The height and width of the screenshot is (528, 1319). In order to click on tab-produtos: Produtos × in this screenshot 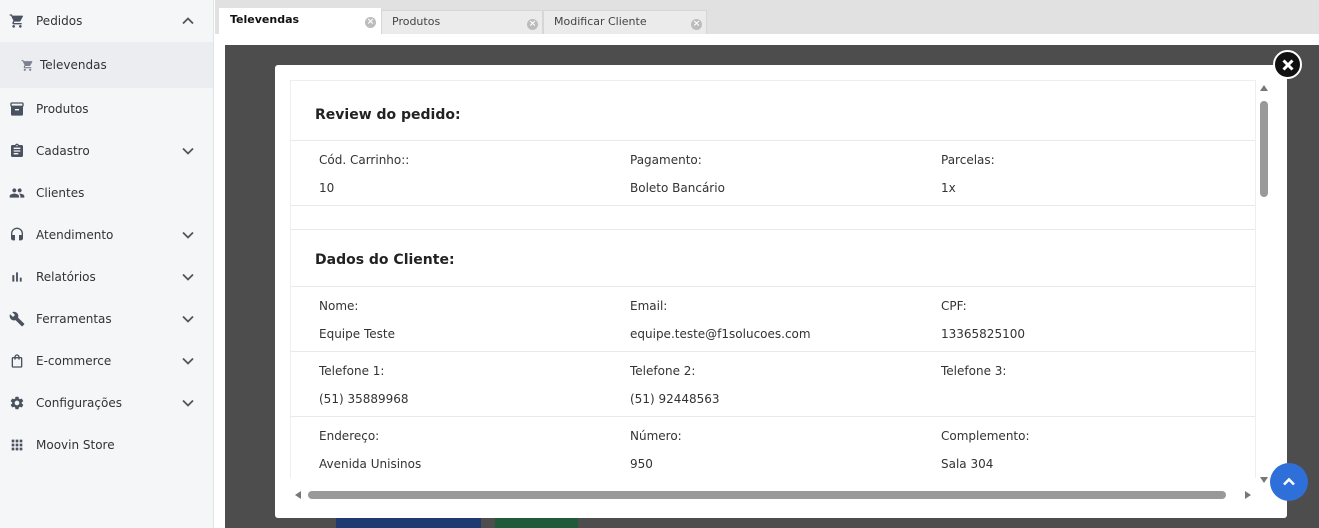, I will do `click(462, 22)`.